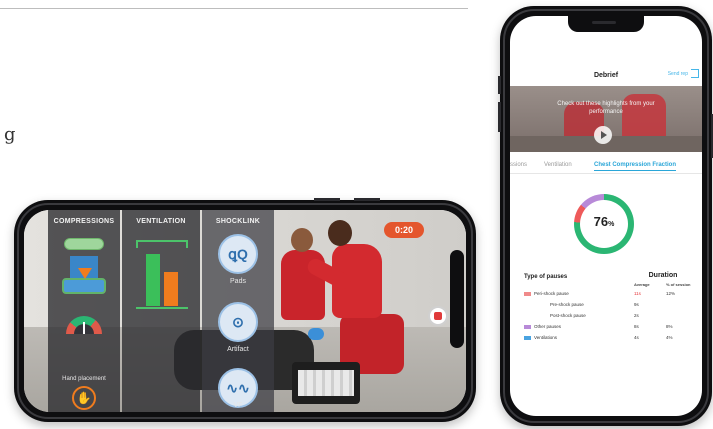  What do you see at coordinates (636, 326) in the screenshot?
I see `average-value: 8s` at bounding box center [636, 326].